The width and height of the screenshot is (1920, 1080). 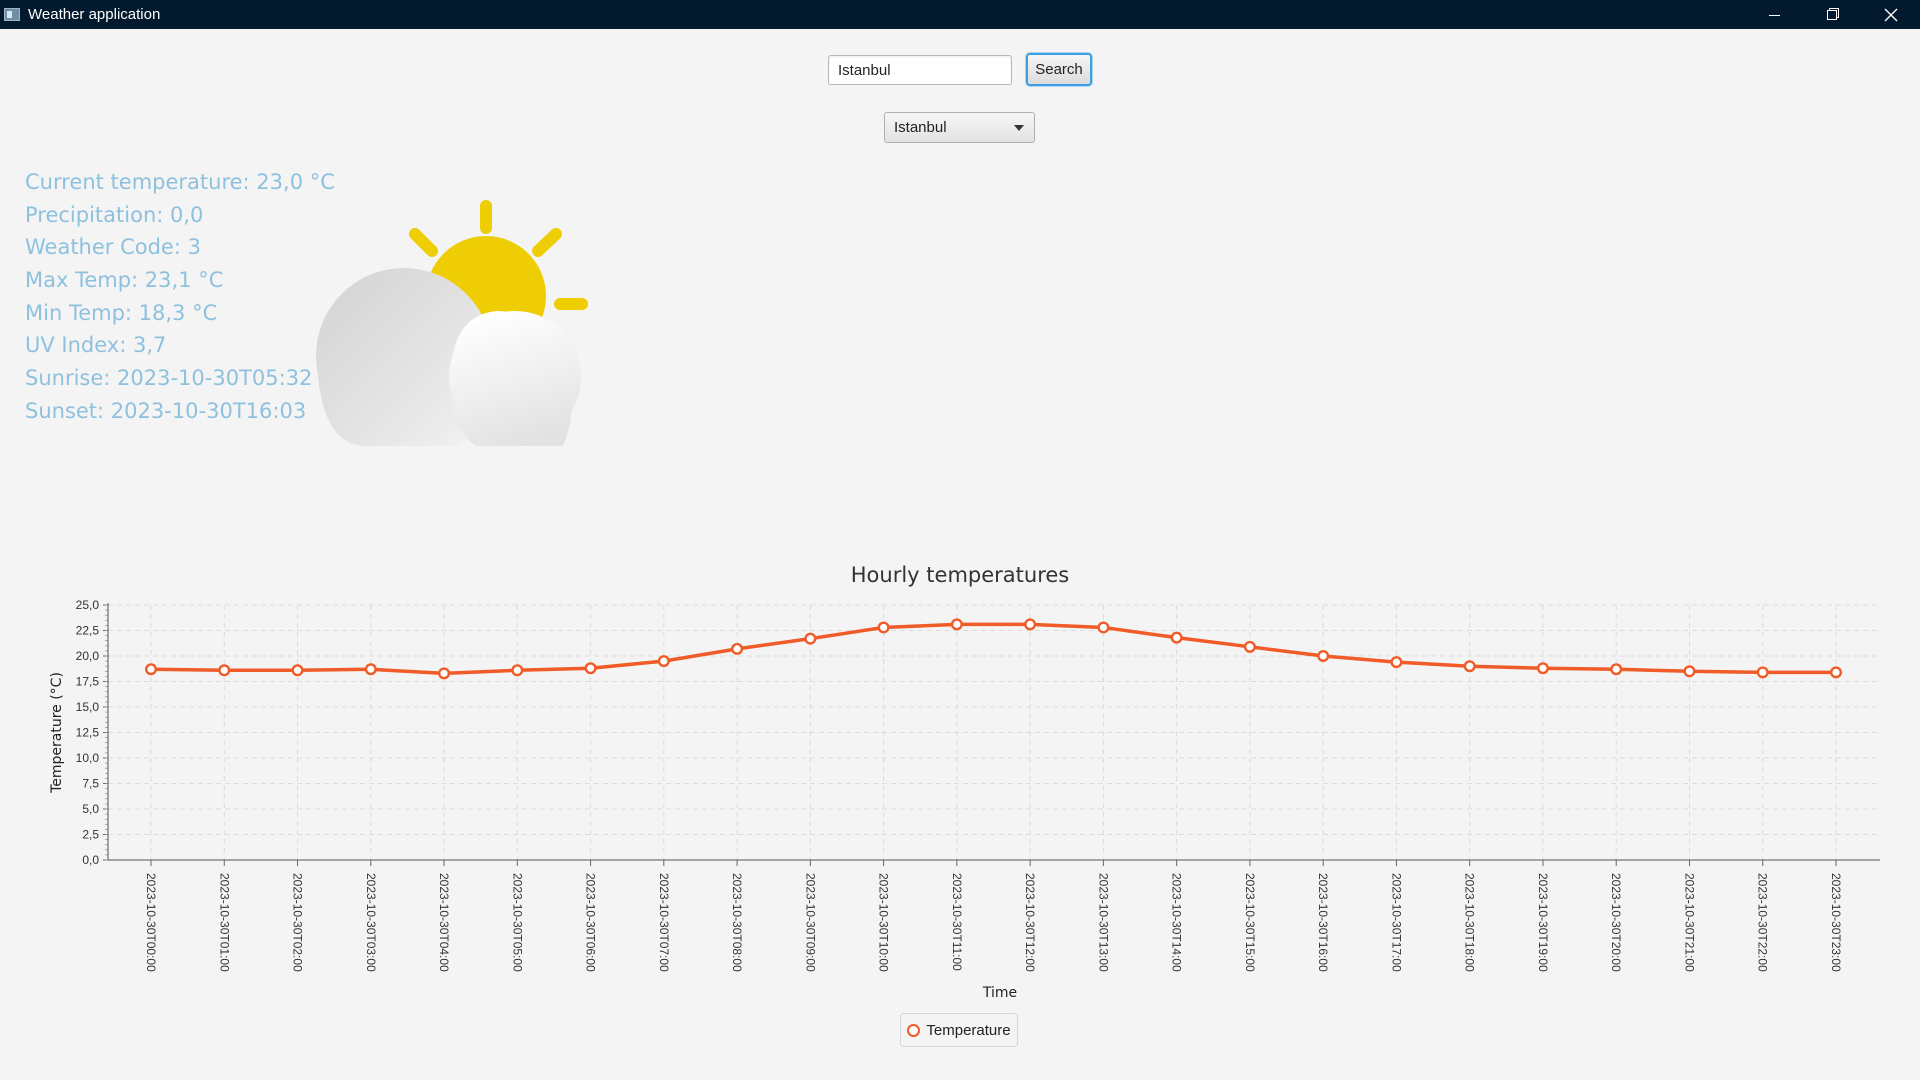 I want to click on x-tick-label: 2023-10-30T04:00, so click(x=444, y=922).